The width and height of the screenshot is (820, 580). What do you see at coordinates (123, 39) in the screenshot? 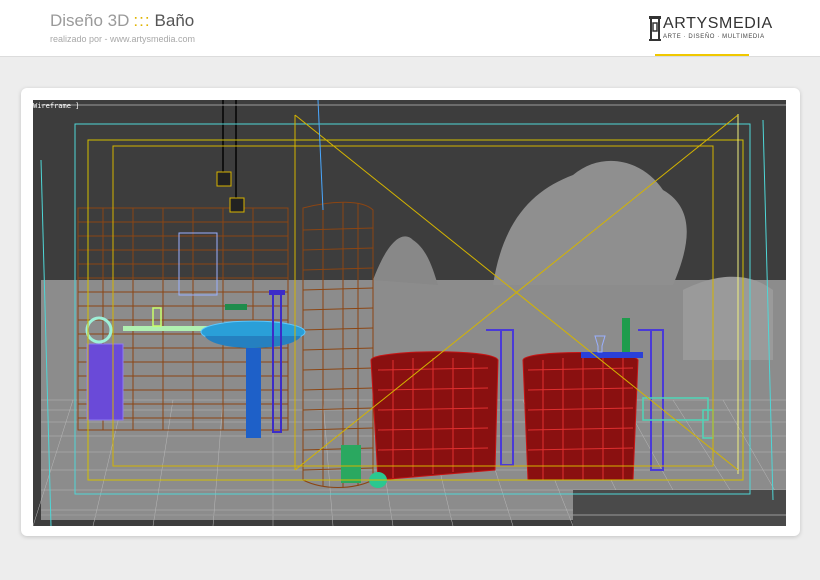
I see `page-subtitle: realizado por - www.artysmedia.com` at bounding box center [123, 39].